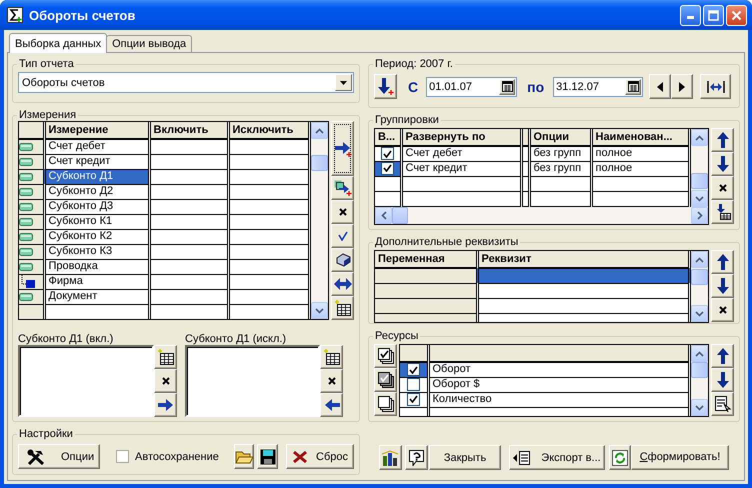 This screenshot has width=752, height=488. What do you see at coordinates (722, 404) in the screenshot?
I see `details-button` at bounding box center [722, 404].